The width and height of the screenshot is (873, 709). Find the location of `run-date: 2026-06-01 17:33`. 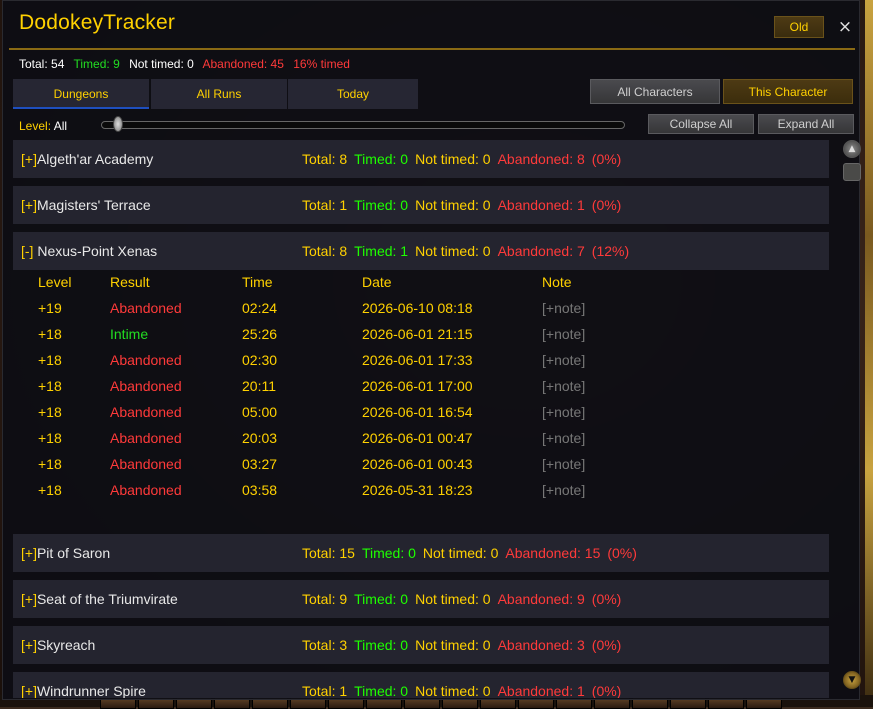

run-date: 2026-06-01 17:33 is located at coordinates (417, 360).